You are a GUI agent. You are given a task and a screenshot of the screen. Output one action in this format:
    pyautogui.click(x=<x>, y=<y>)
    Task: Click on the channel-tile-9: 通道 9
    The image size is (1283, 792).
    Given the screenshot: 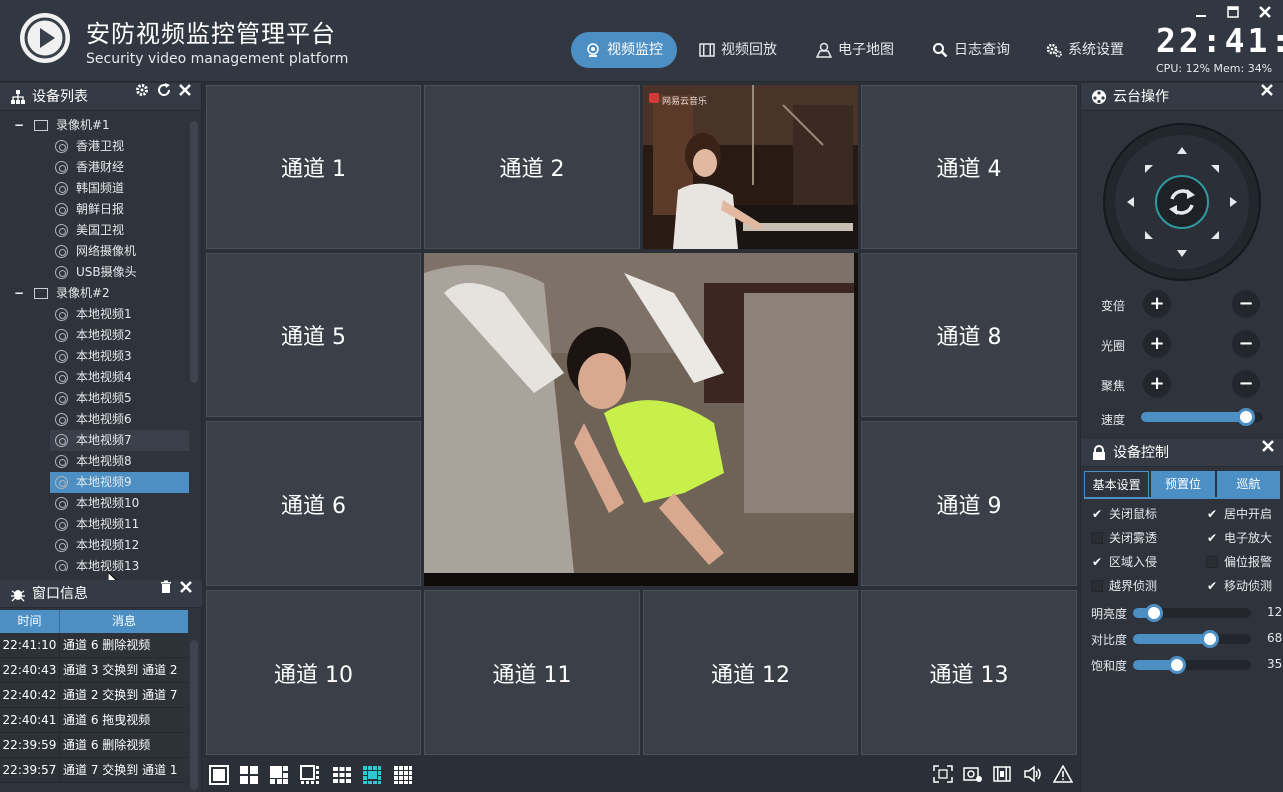 What is the action you would take?
    pyautogui.click(x=969, y=503)
    